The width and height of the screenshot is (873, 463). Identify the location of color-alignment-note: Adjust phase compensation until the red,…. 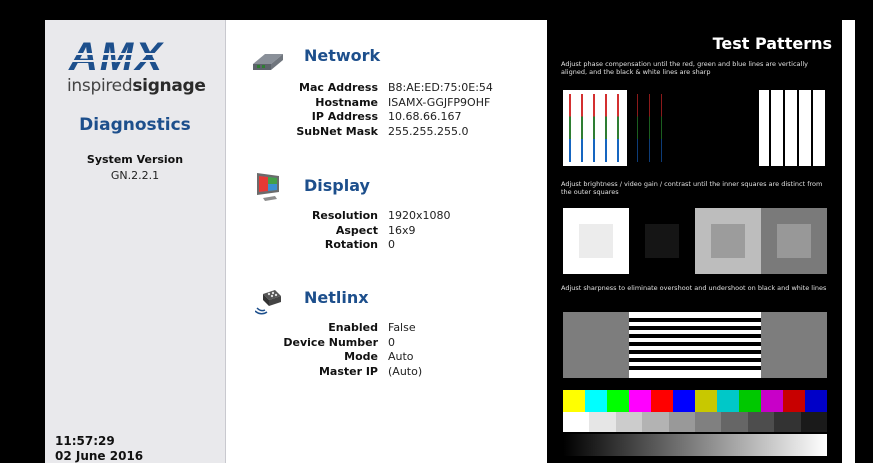
(684, 68).